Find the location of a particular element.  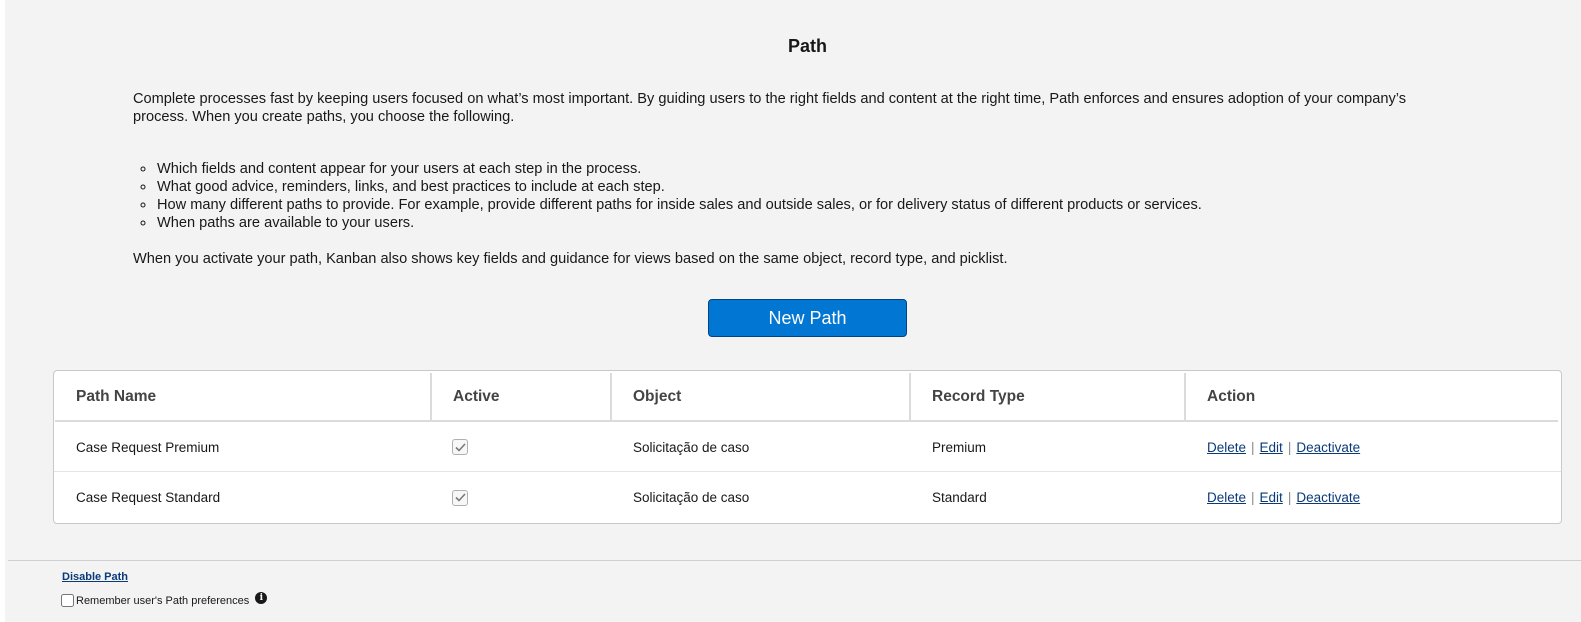

column-header-active: Active is located at coordinates (521, 397).